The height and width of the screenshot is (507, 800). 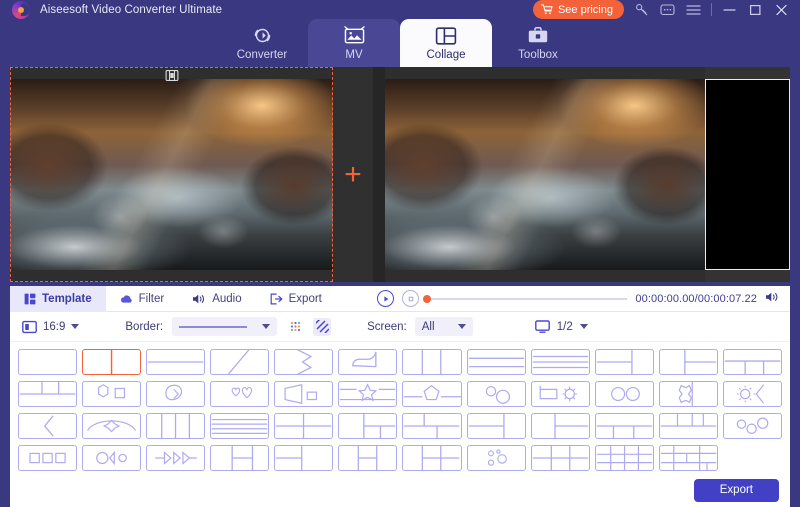 I want to click on template-three-column, so click(x=432, y=362).